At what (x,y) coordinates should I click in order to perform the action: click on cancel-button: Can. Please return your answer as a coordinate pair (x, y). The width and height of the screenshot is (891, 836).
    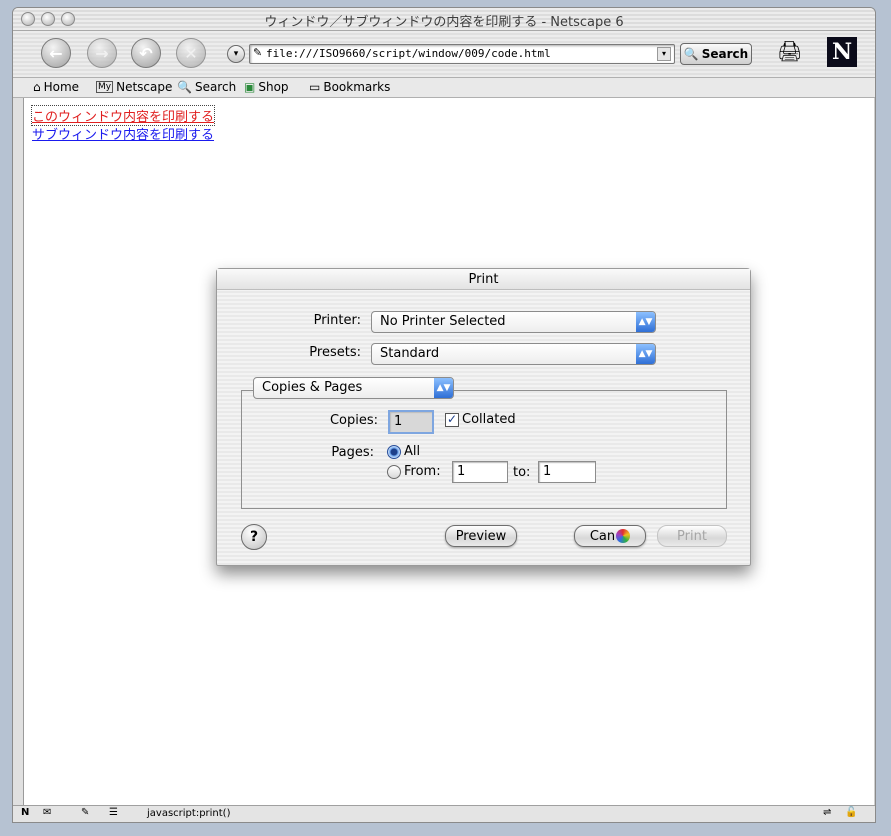
    Looking at the image, I should click on (610, 536).